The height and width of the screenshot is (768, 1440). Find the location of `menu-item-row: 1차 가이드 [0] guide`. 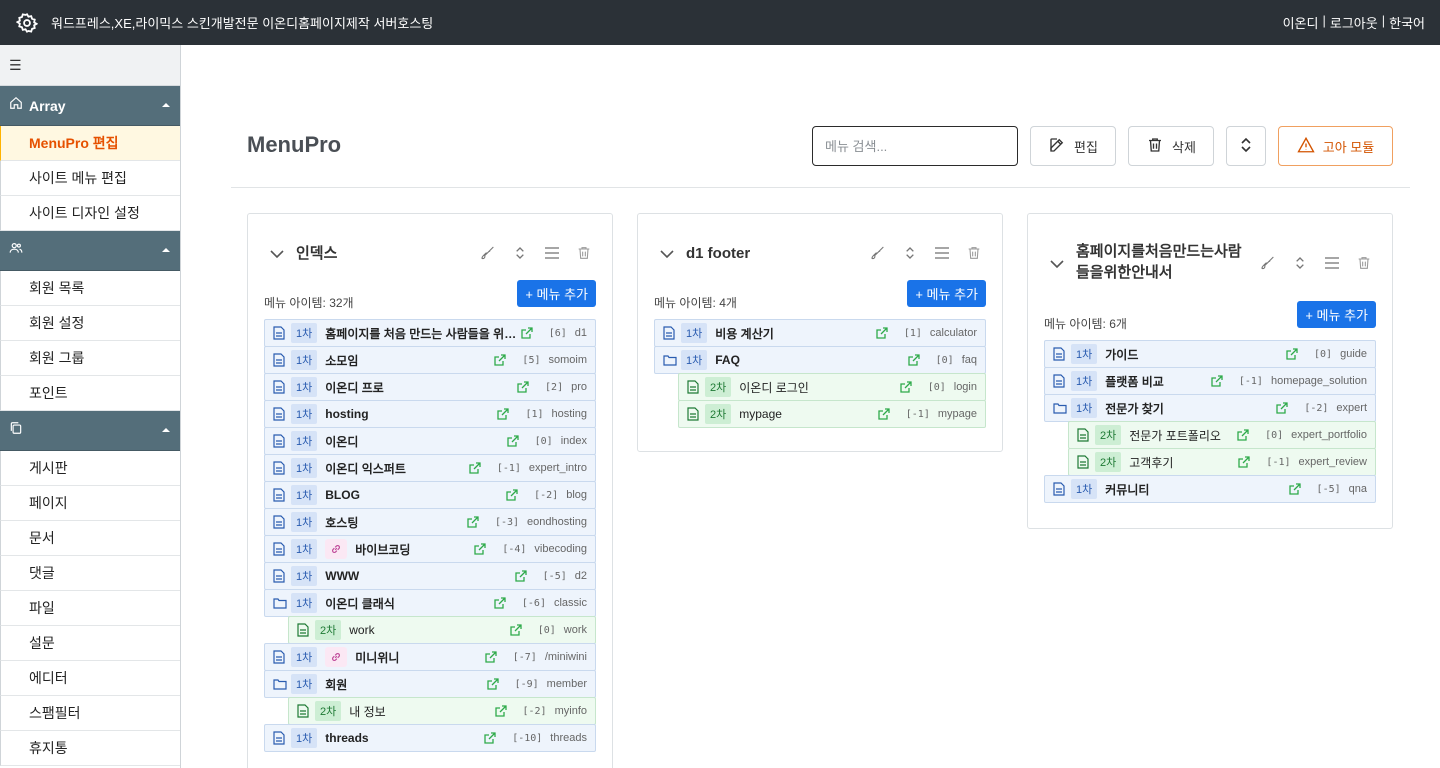

menu-item-row: 1차 가이드 [0] guide is located at coordinates (1210, 354).